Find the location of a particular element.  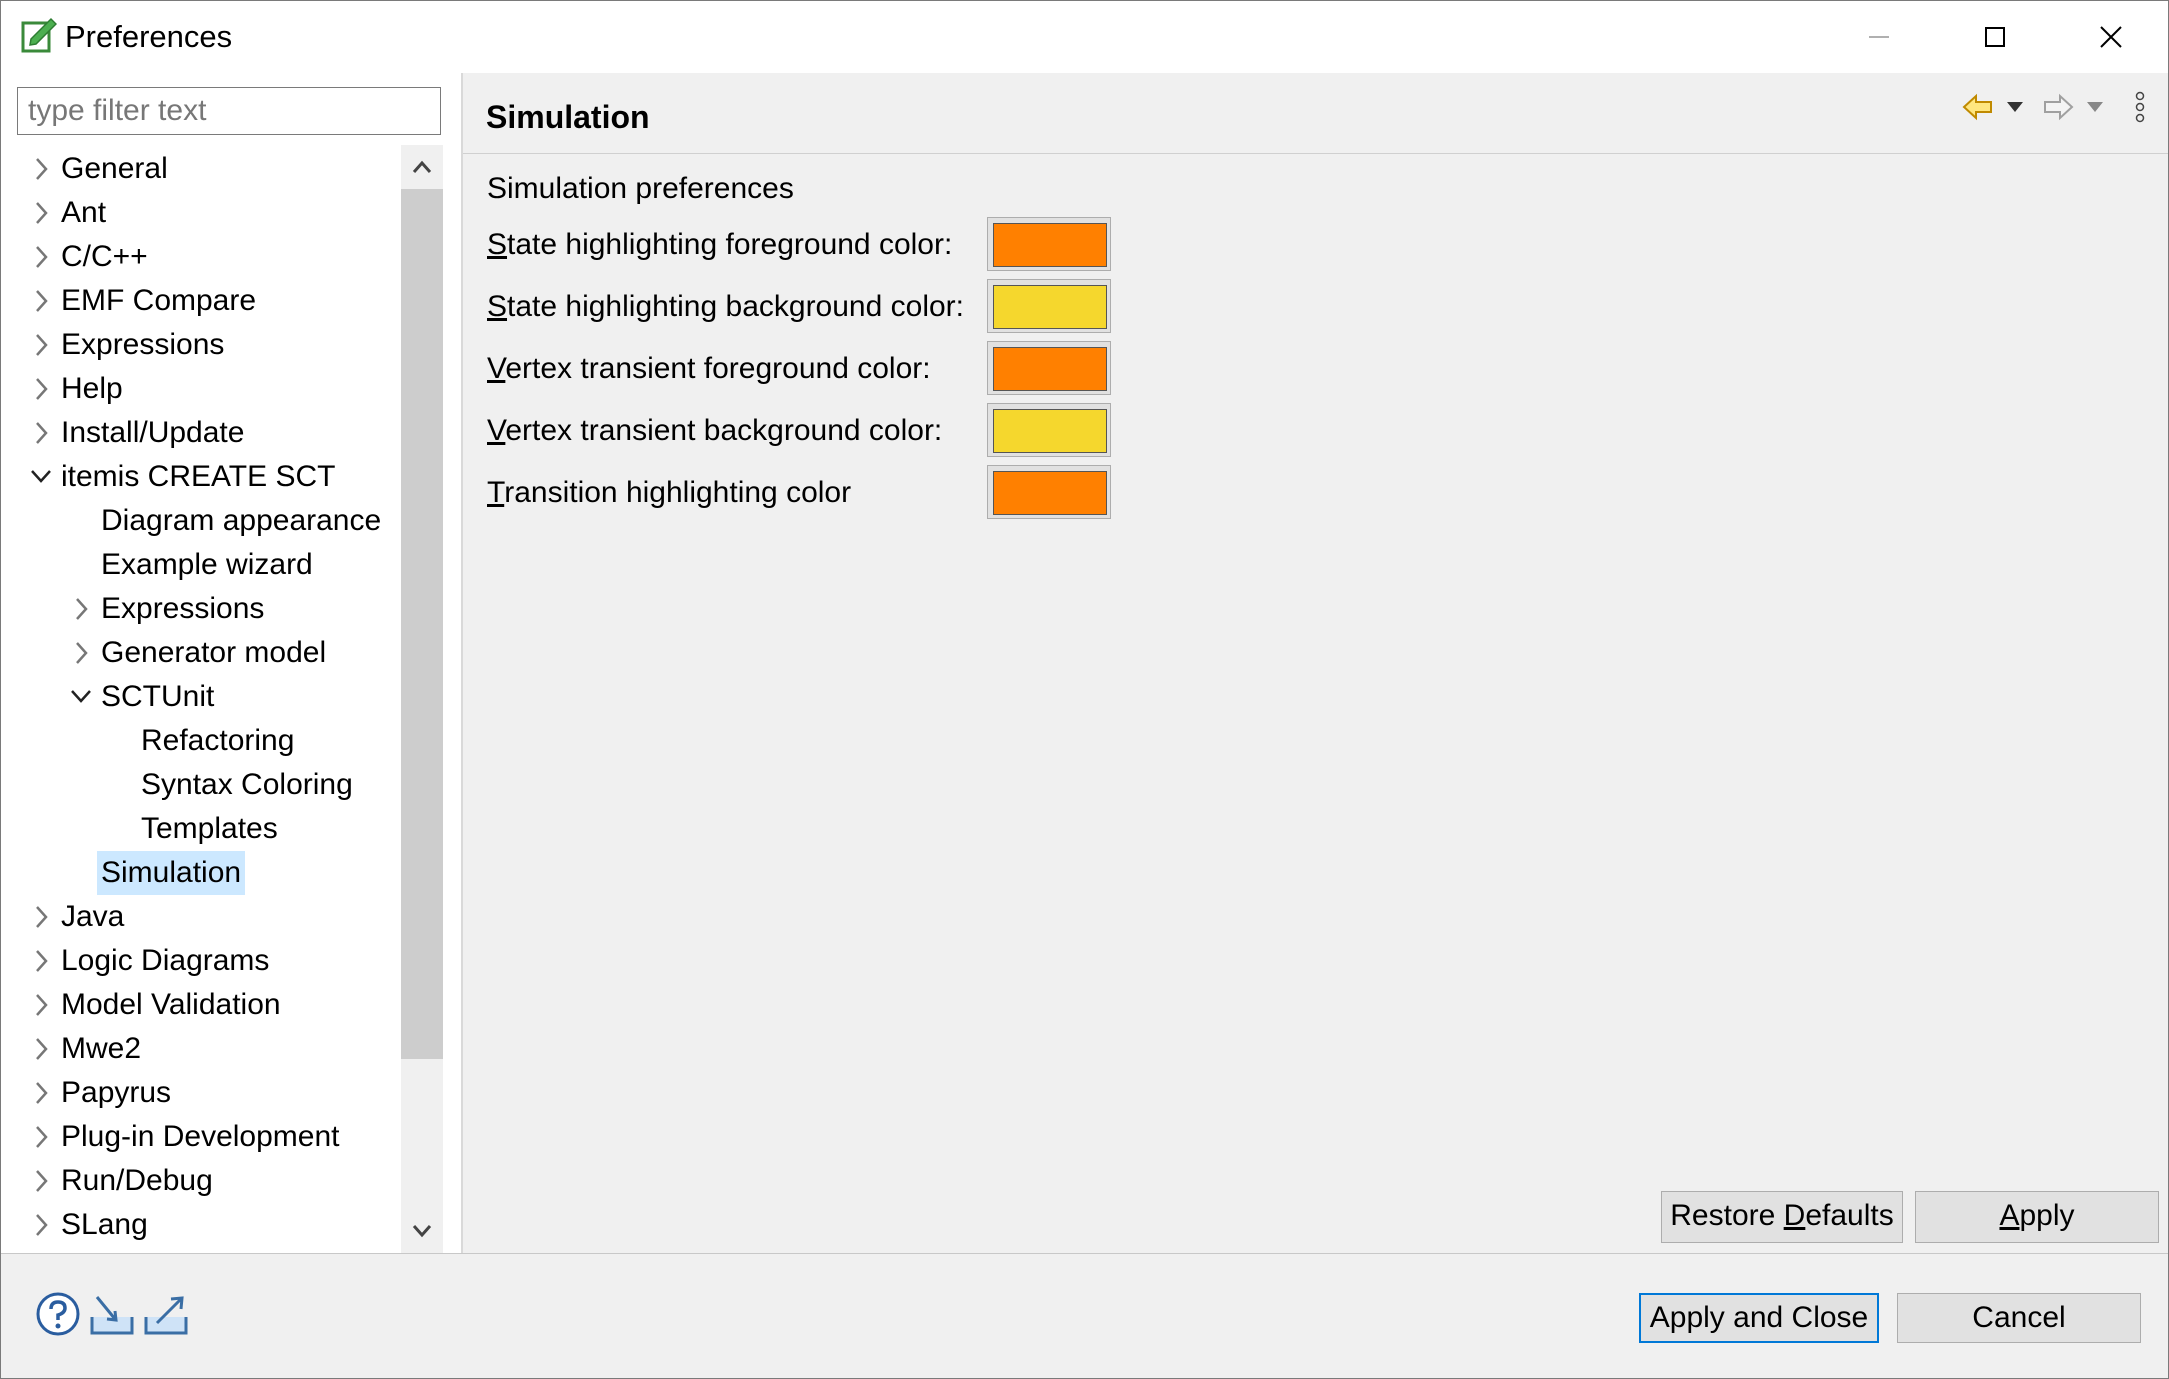

tree-item: Generator model is located at coordinates (201, 653).